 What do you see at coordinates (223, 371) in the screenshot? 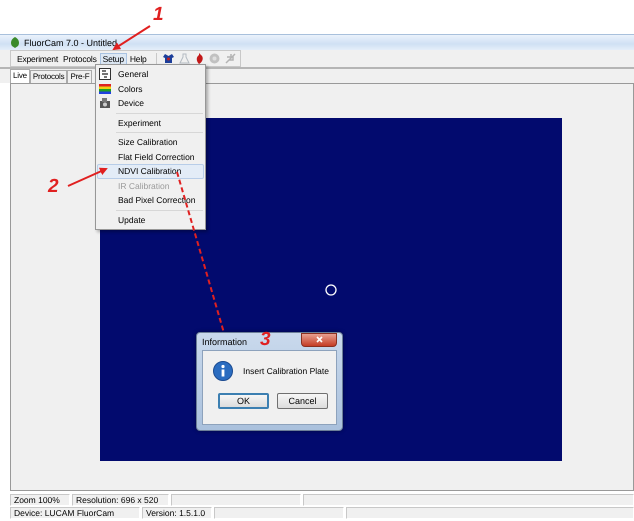
I see `info-icon` at bounding box center [223, 371].